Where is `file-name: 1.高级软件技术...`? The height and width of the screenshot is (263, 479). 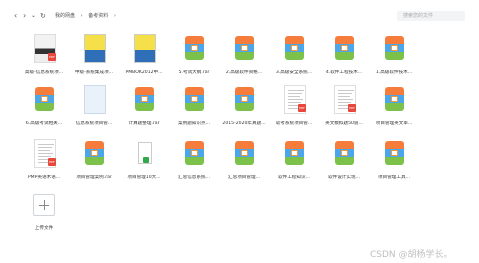
file-name: 1.高级软件技术... is located at coordinates (394, 72).